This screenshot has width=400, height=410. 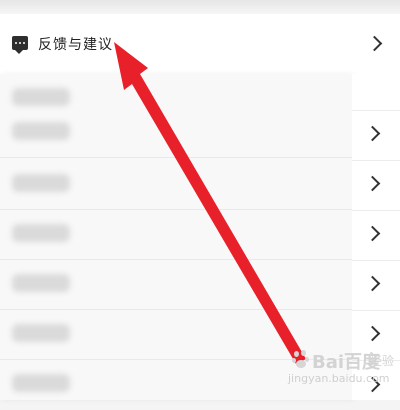 What do you see at coordinates (382, 361) in the screenshot?
I see `watermark-sub: 经验` at bounding box center [382, 361].